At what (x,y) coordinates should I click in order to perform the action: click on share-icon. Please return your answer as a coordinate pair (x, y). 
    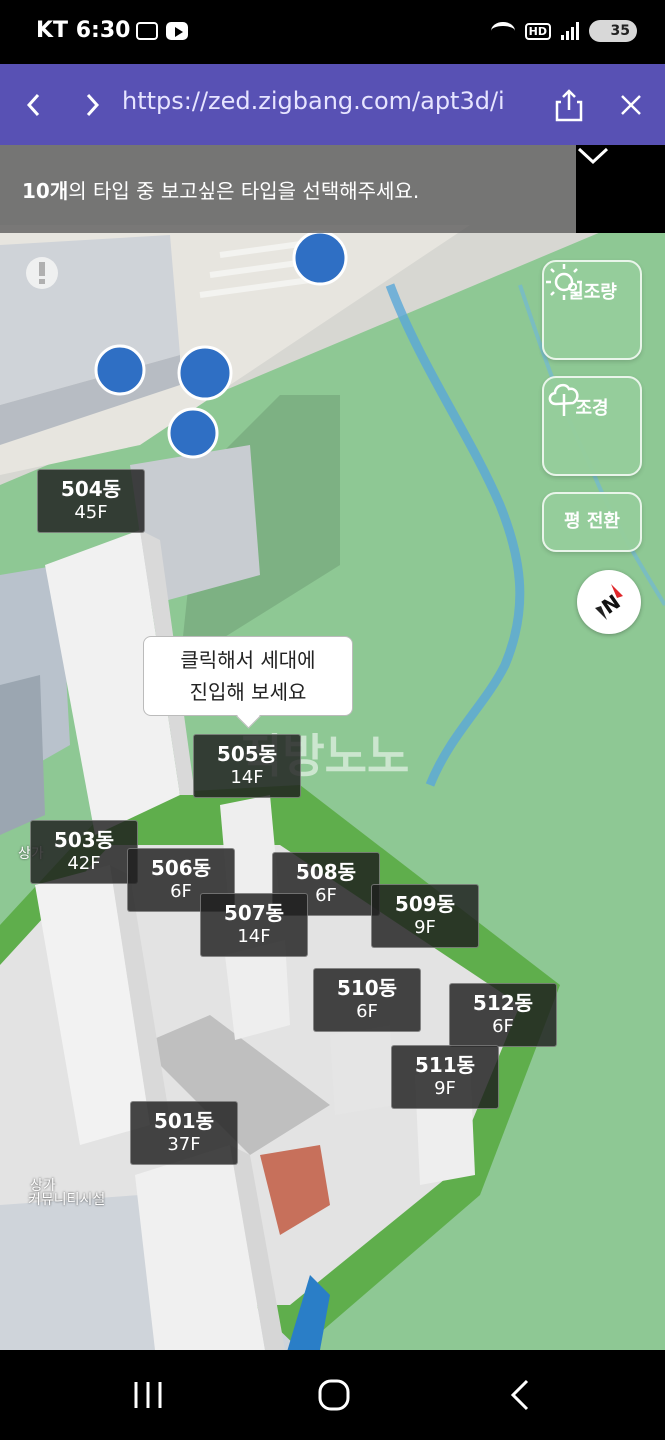
    Looking at the image, I should click on (569, 104).